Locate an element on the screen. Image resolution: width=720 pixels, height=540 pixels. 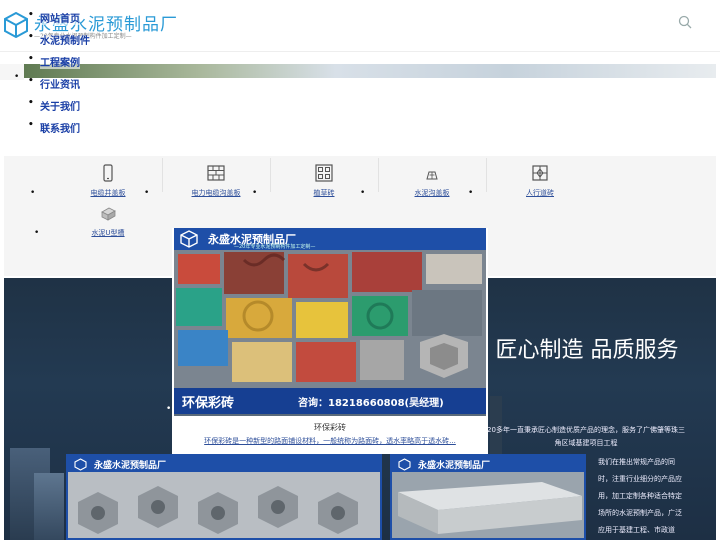
colored-bricks-photo is located at coordinates (330, 319).